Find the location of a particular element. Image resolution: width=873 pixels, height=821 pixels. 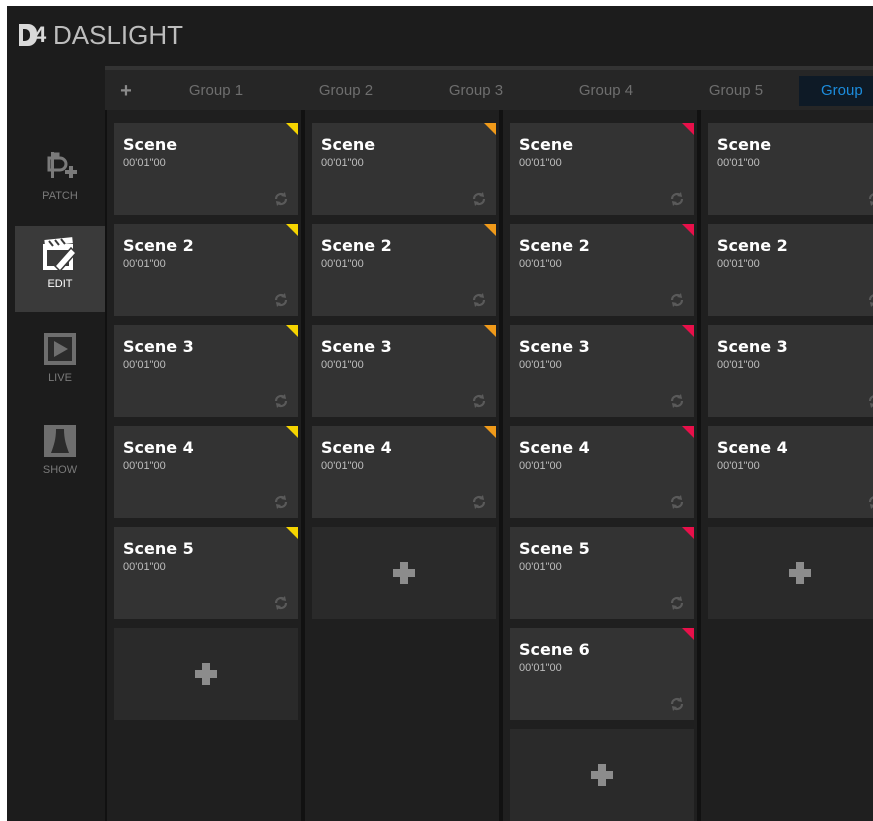

app-header: 4 DASLIGHT is located at coordinates (440, 36).